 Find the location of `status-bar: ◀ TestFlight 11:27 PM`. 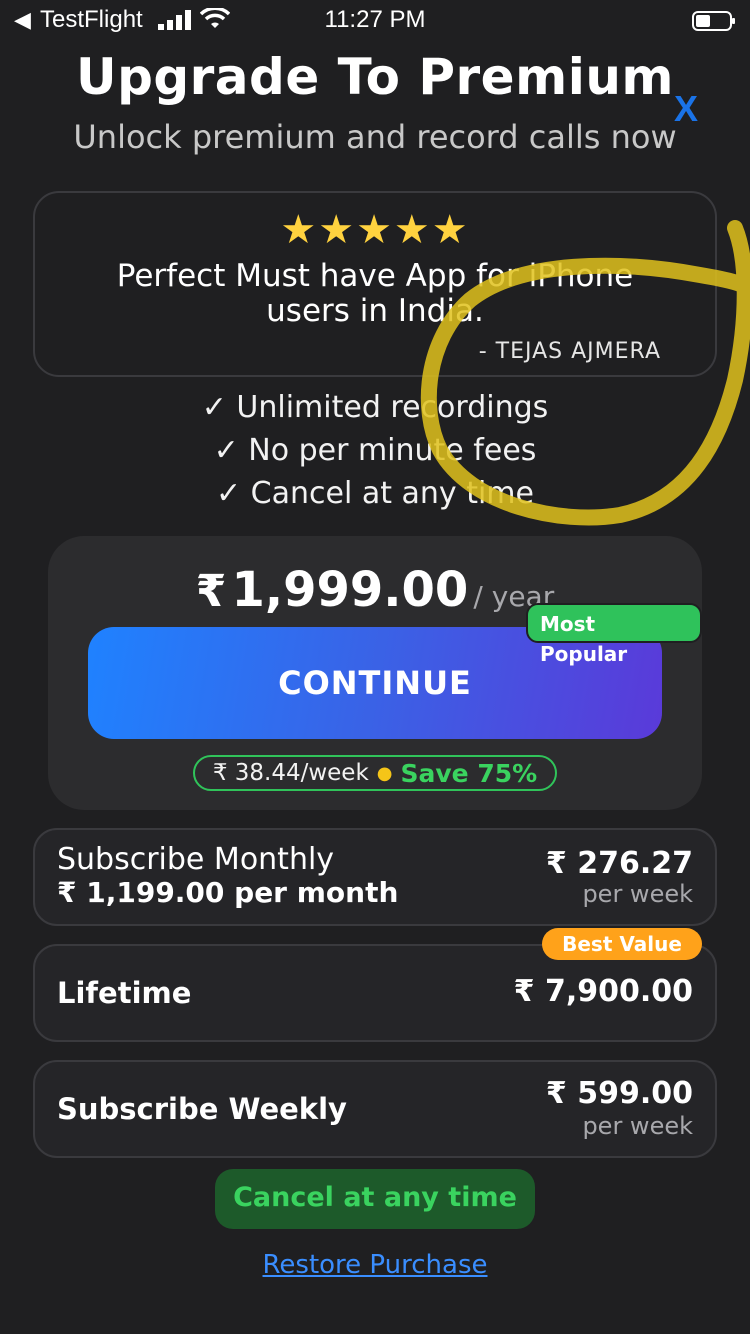

status-bar: ◀ TestFlight 11:27 PM is located at coordinates (375, 20).